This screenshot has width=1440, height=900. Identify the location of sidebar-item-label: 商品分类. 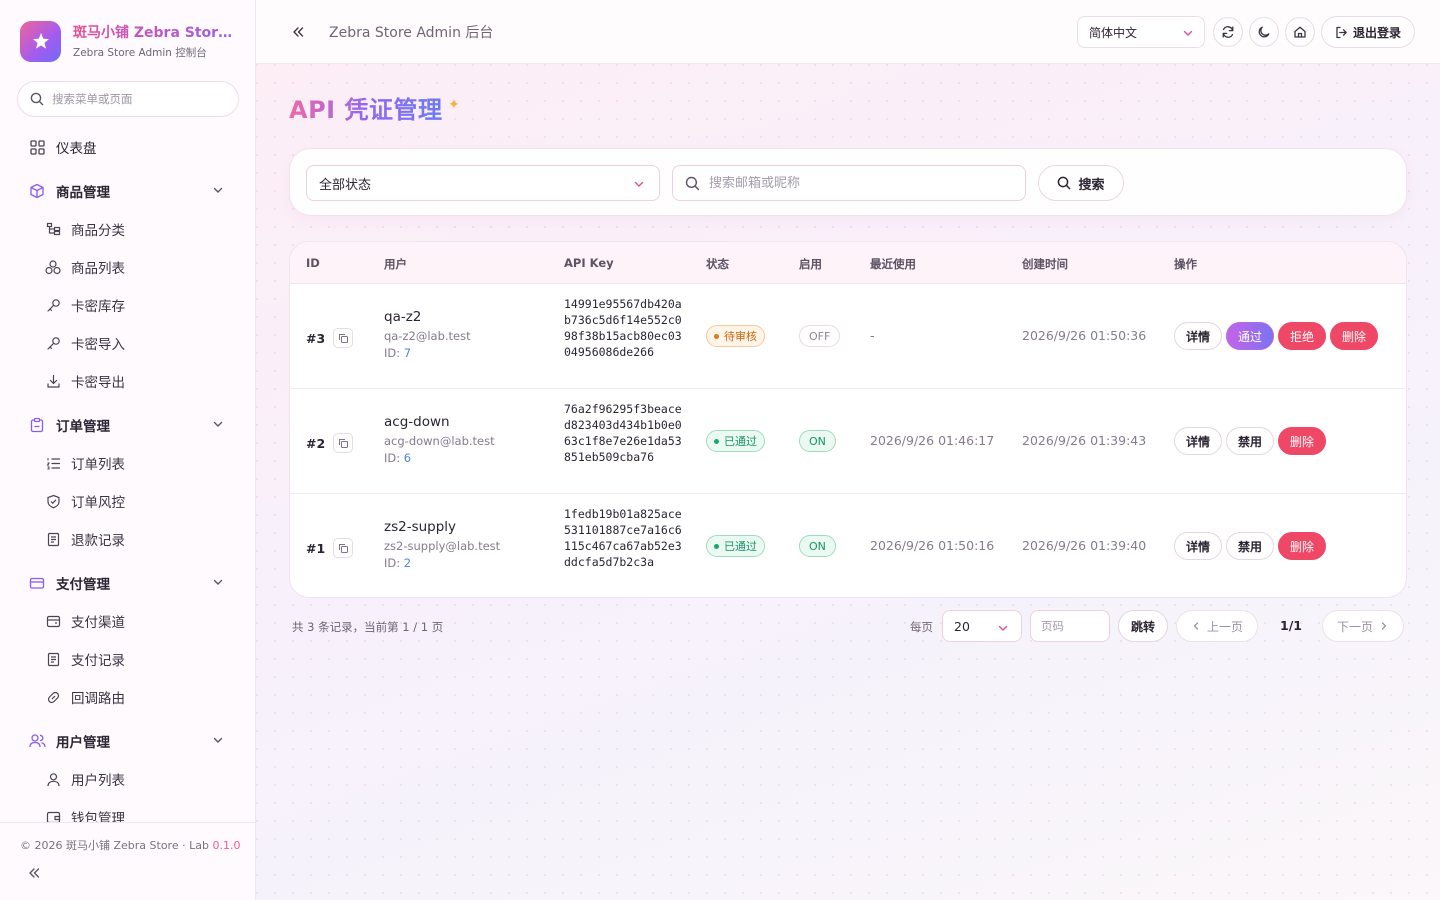
(98, 231).